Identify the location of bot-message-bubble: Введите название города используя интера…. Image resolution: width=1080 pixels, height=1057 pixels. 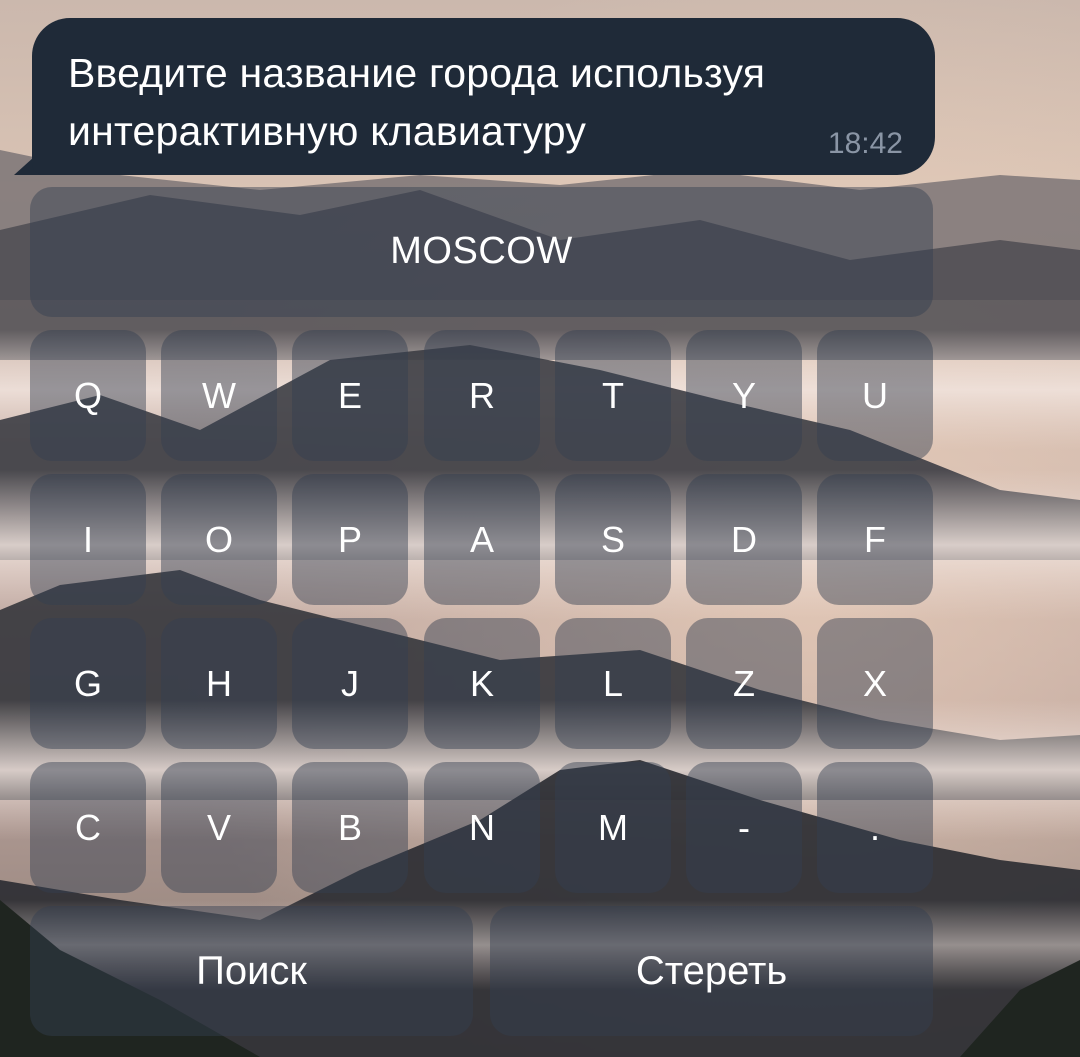
(483, 96).